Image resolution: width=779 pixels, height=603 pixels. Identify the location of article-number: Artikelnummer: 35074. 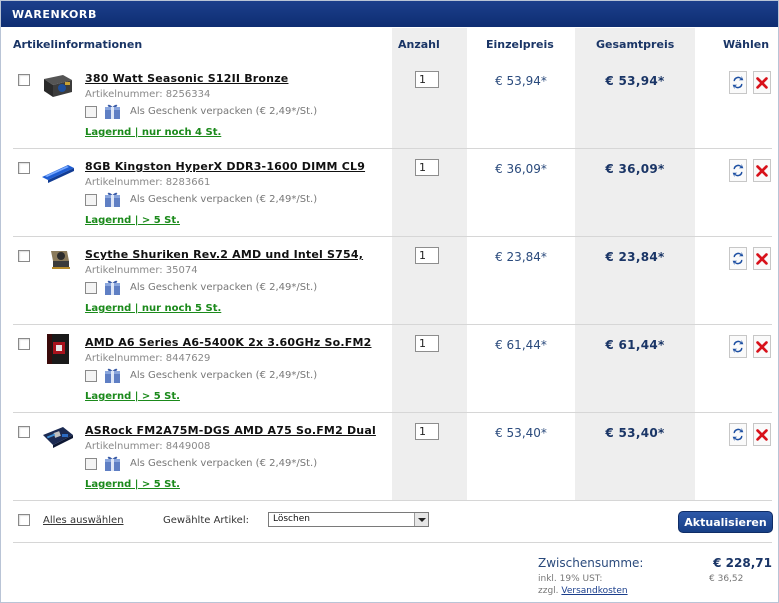
(141, 270).